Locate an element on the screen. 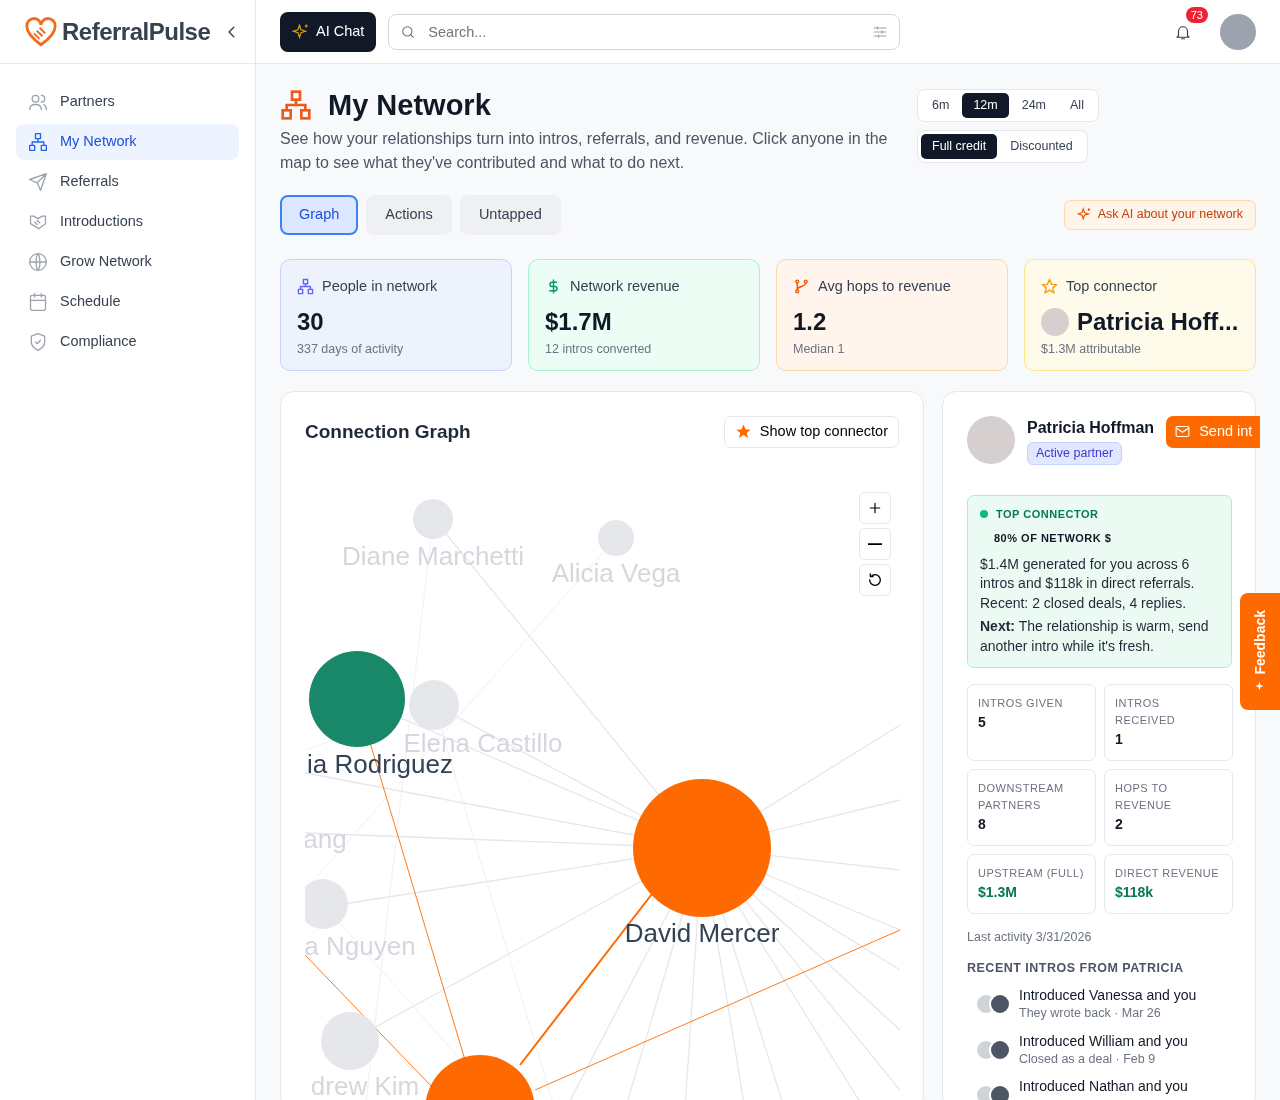 Image resolution: width=1280 pixels, height=1100 pixels. sidebar-item: Partners is located at coordinates (127, 102).